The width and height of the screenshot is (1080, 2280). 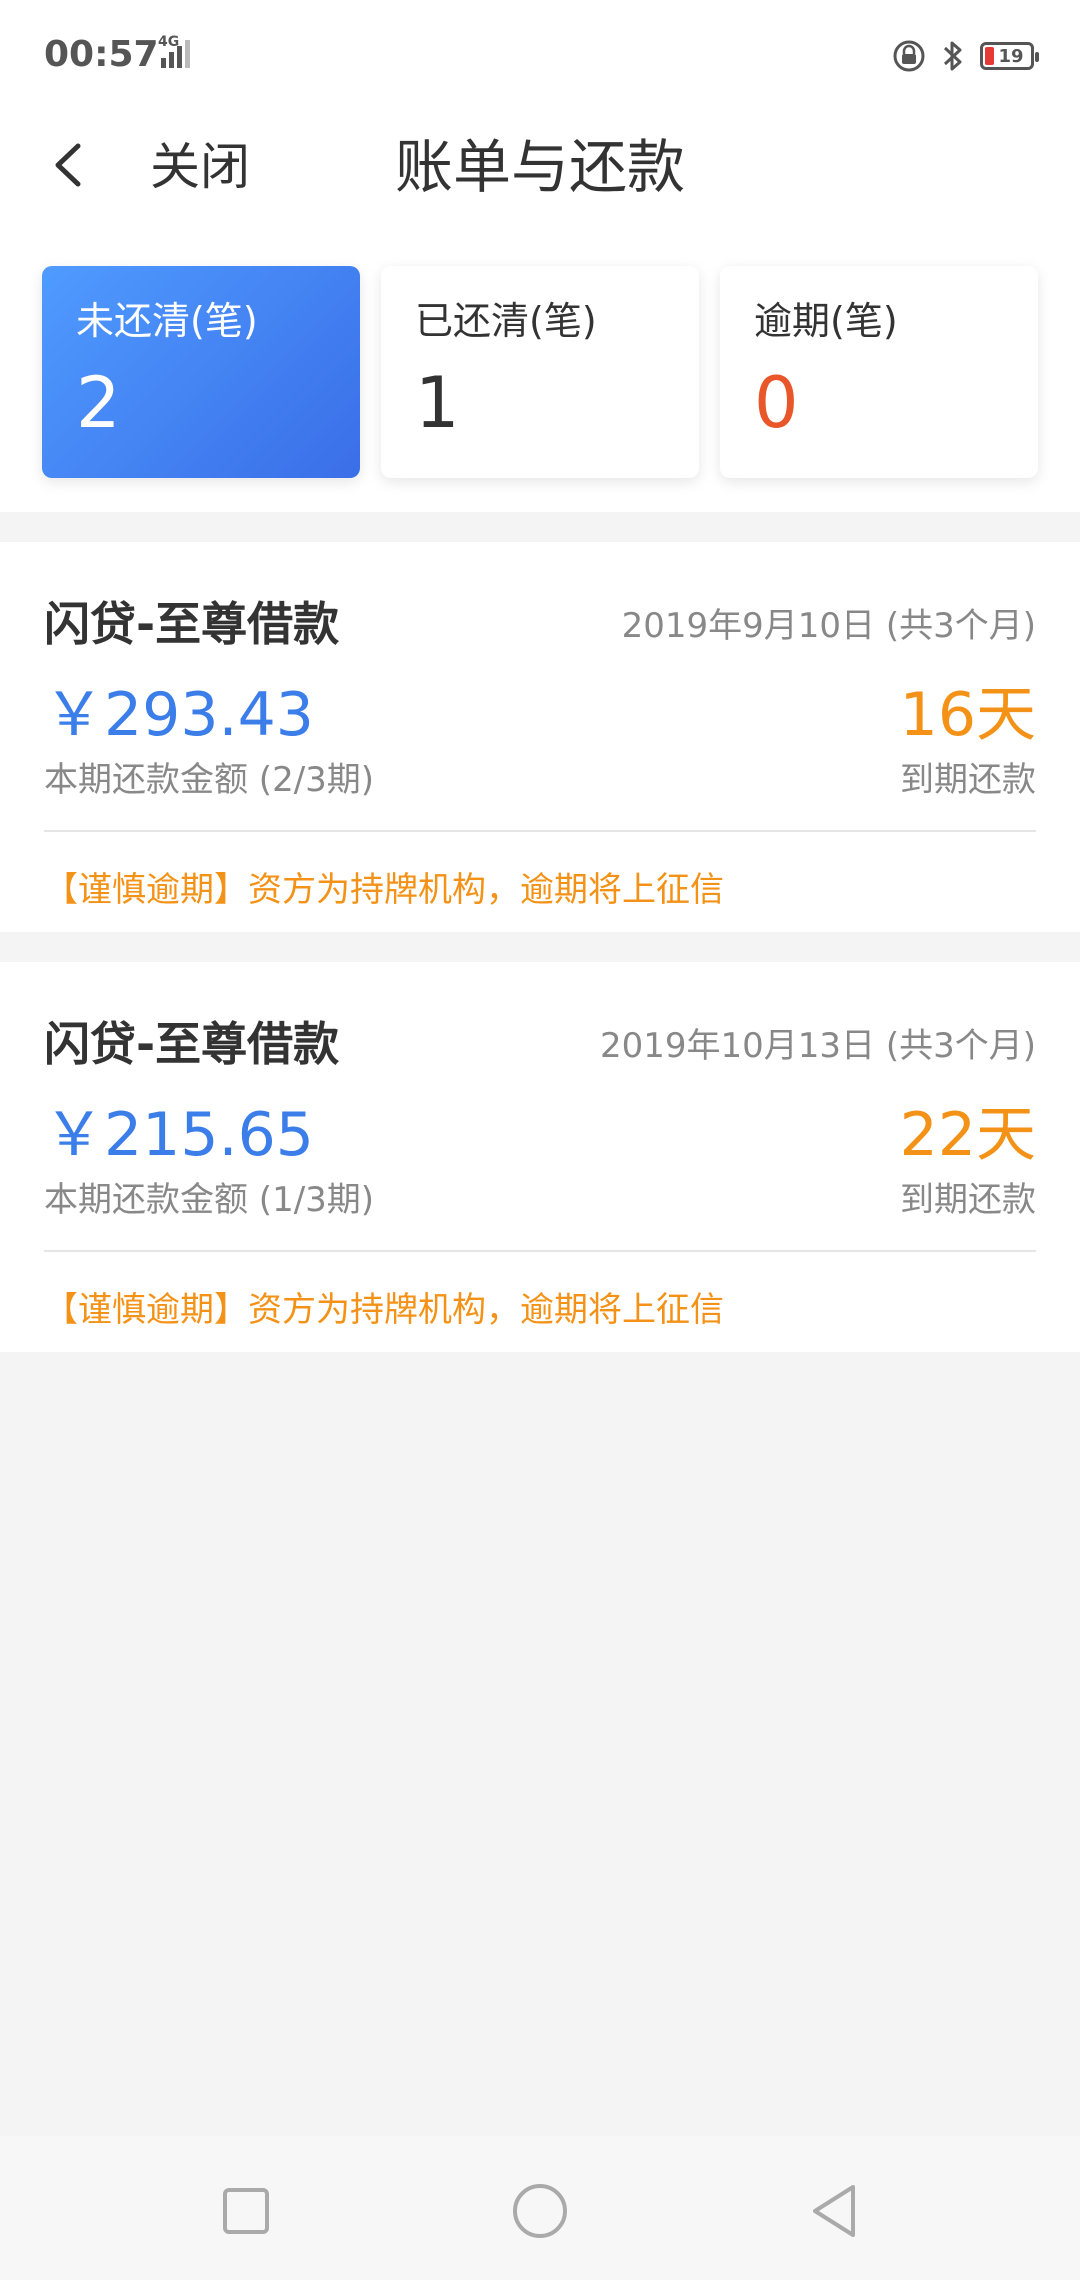 I want to click on loan-date: 2019年10月13日 (共3个月), so click(x=817, y=1046).